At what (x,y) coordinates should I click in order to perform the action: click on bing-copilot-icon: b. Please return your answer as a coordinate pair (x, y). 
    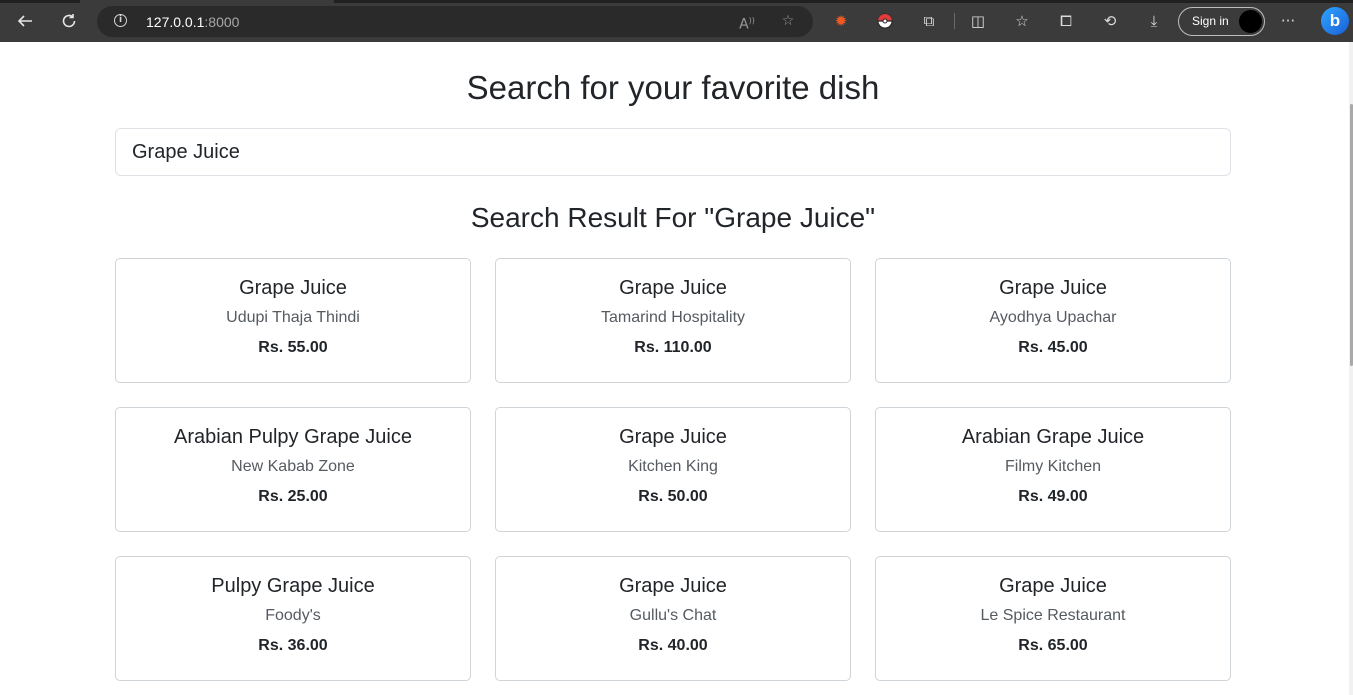
    Looking at the image, I should click on (1335, 21).